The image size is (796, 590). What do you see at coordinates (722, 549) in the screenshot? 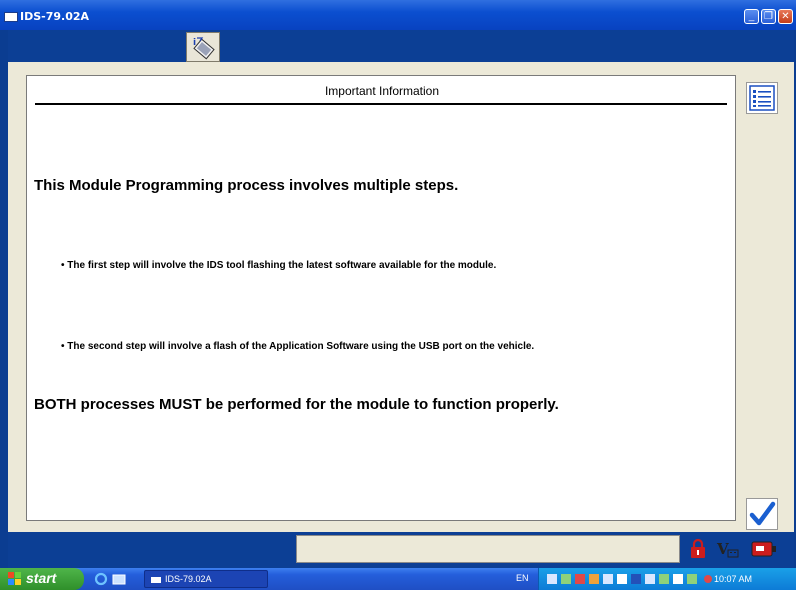
I see `svg-text: V` at bounding box center [722, 549].